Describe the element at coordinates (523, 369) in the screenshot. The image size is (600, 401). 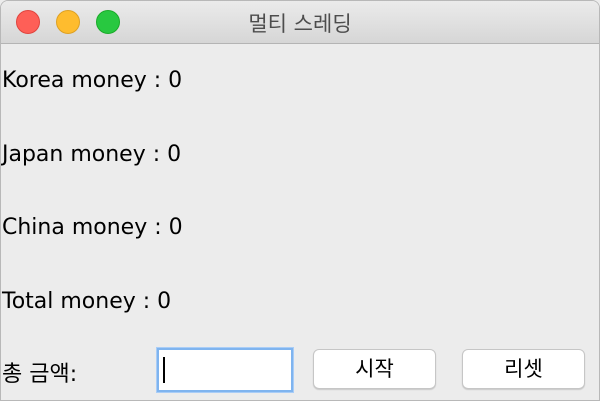
I see `reset-button: 리셋` at that location.